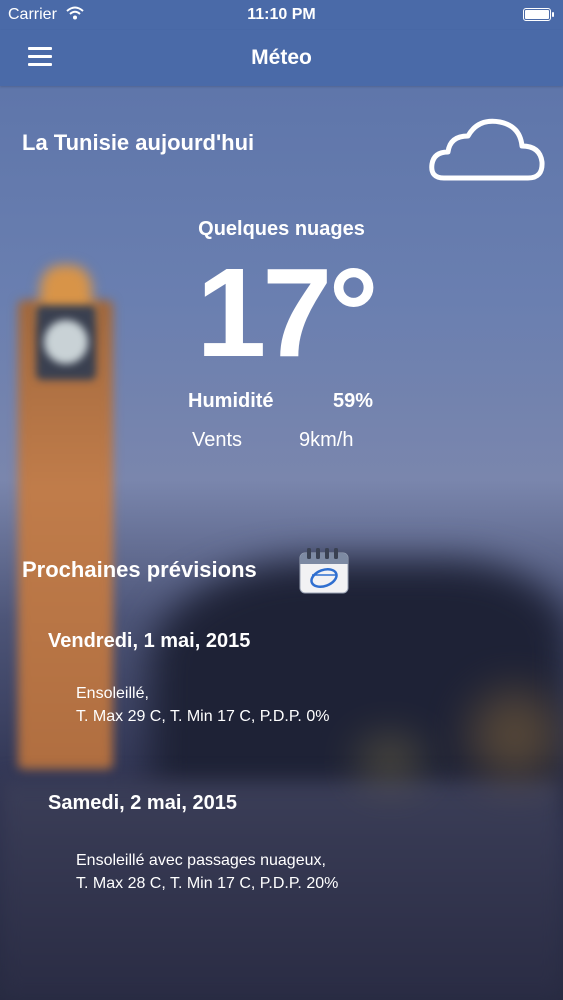  I want to click on cloud-icon, so click(487, 149).